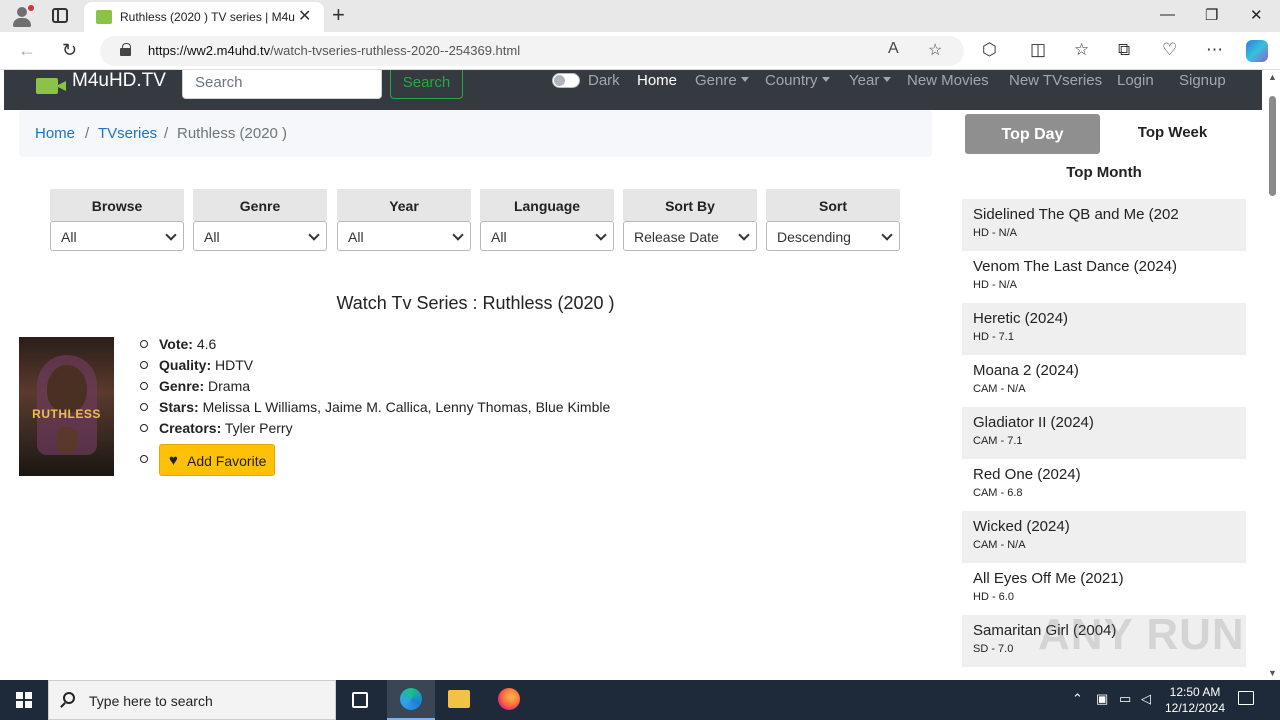 The image size is (1280, 720). I want to click on language-select: All, so click(547, 236).